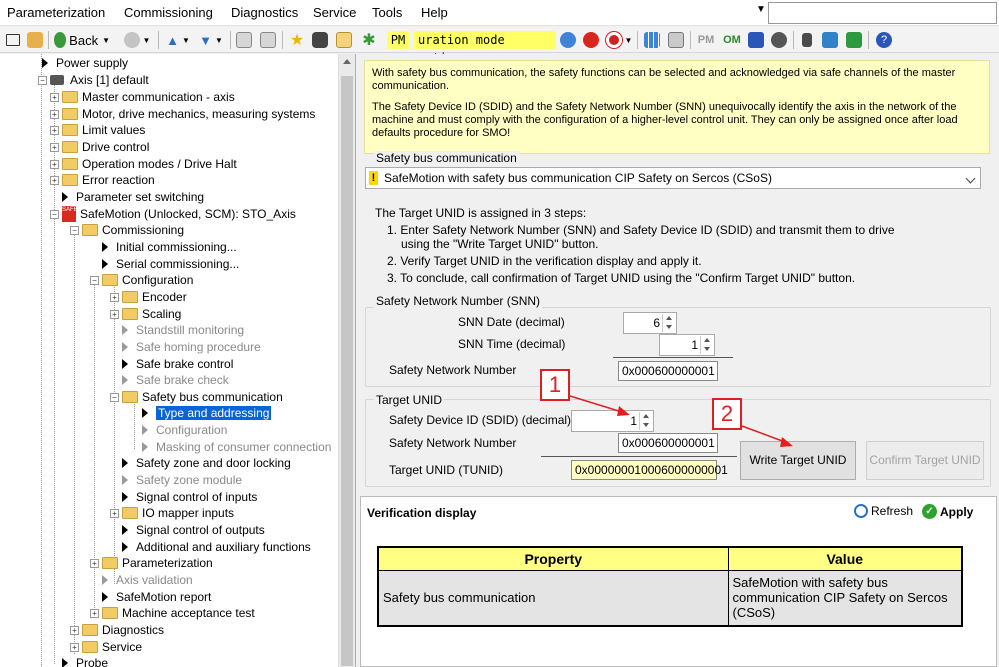 This screenshot has height=667, width=999. I want to click on menu-commissioning: Commissioning, so click(168, 12).